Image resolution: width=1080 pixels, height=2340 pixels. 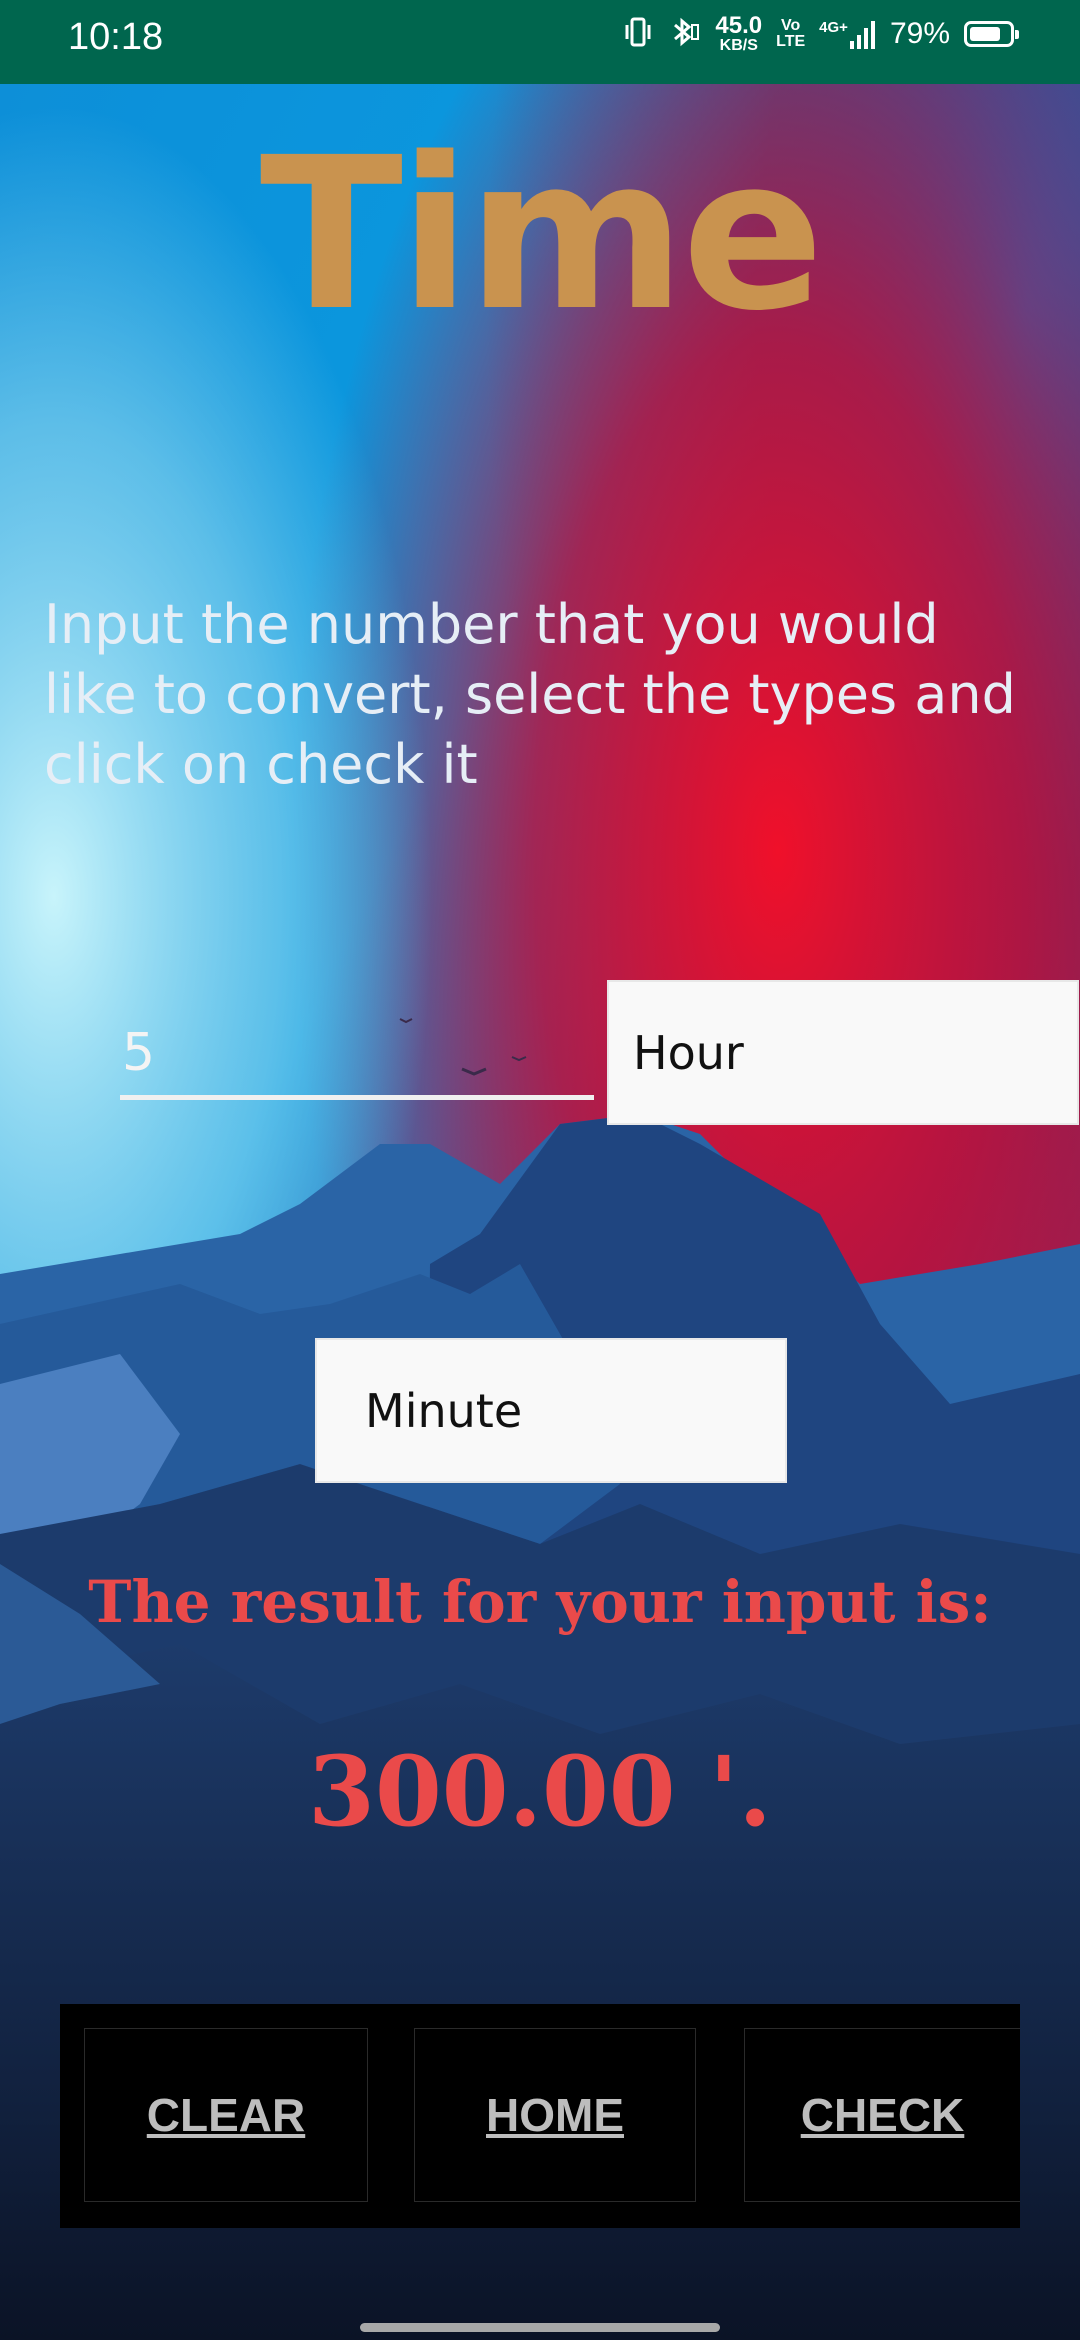 I want to click on network-speed: 45.0 KB/S, so click(x=738, y=34).